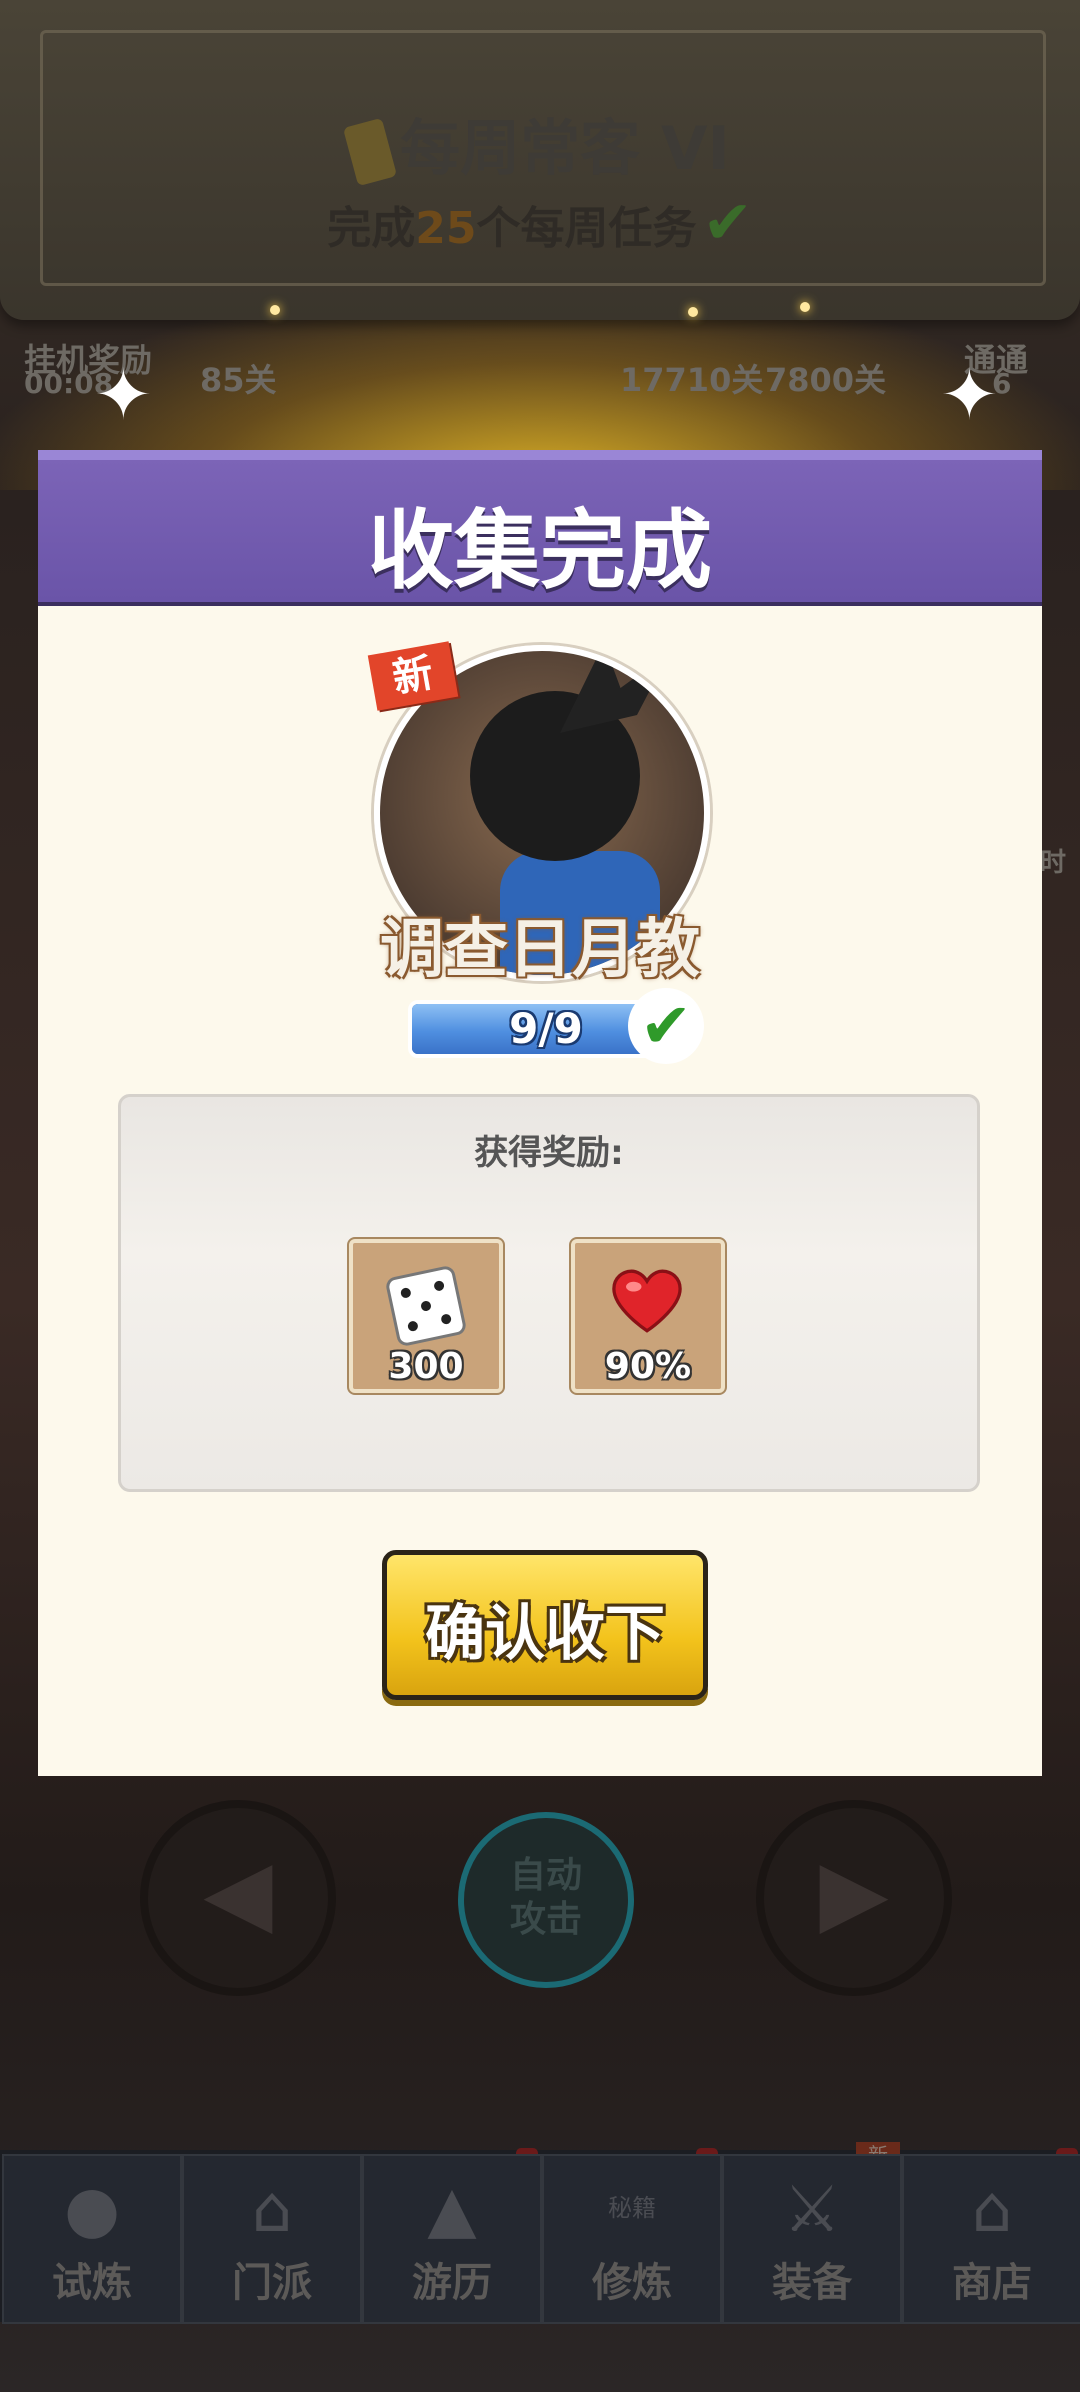  I want to click on reward-item-dice: 300, so click(426, 1316).